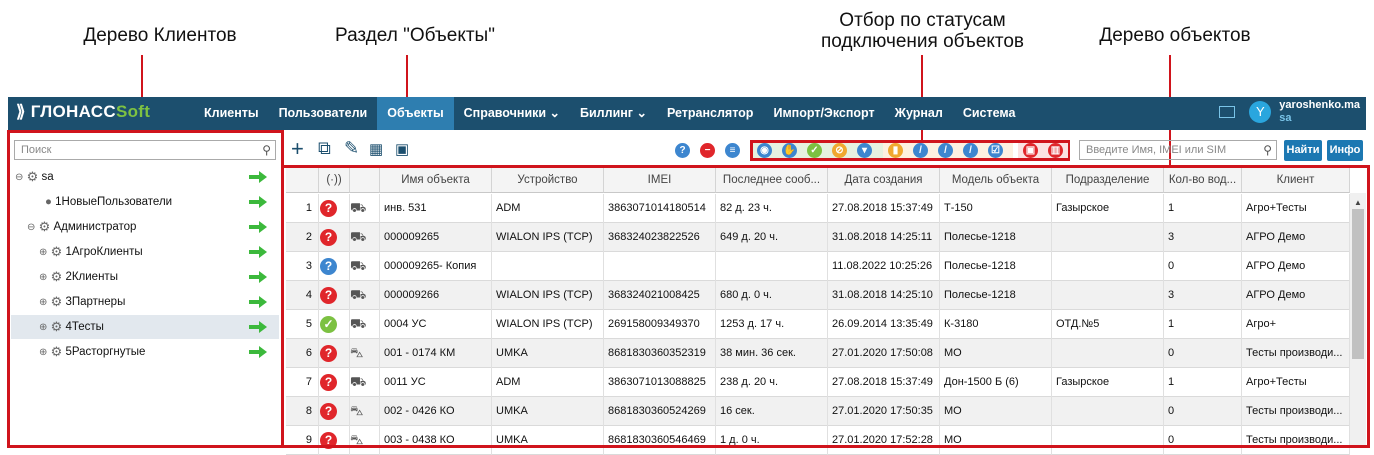 Image resolution: width=1374 pixels, height=455 pixels. I want to click on user-name: yaroshenko.ma, so click(1319, 105).